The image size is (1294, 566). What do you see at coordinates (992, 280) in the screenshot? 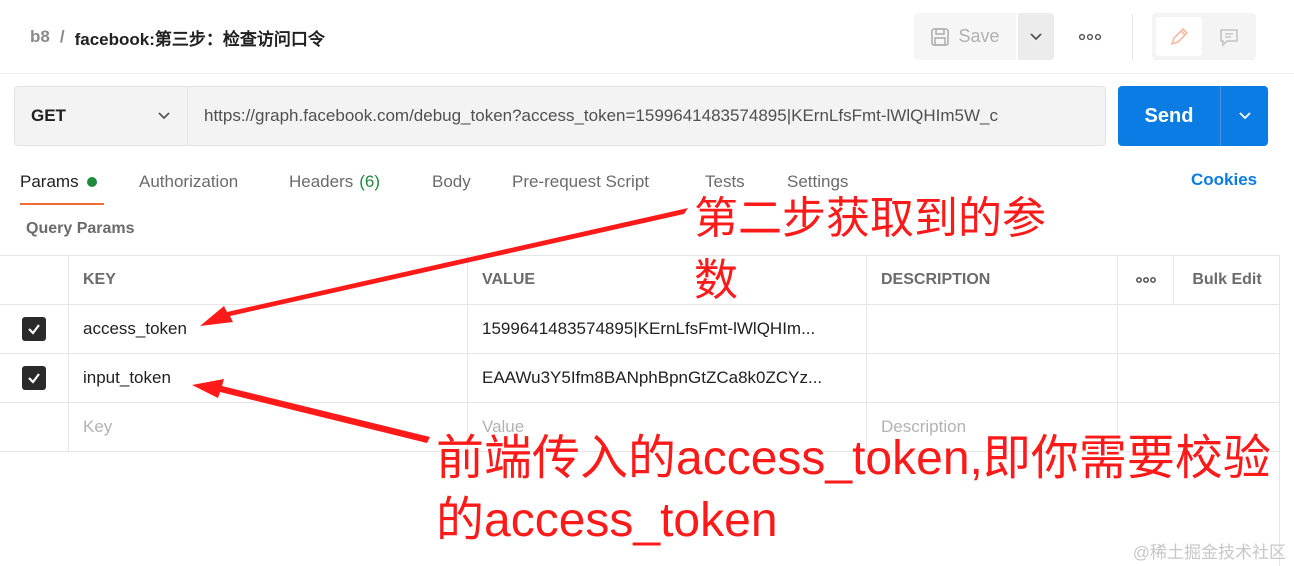
I see `column-header-description: DESCRIPTION` at bounding box center [992, 280].